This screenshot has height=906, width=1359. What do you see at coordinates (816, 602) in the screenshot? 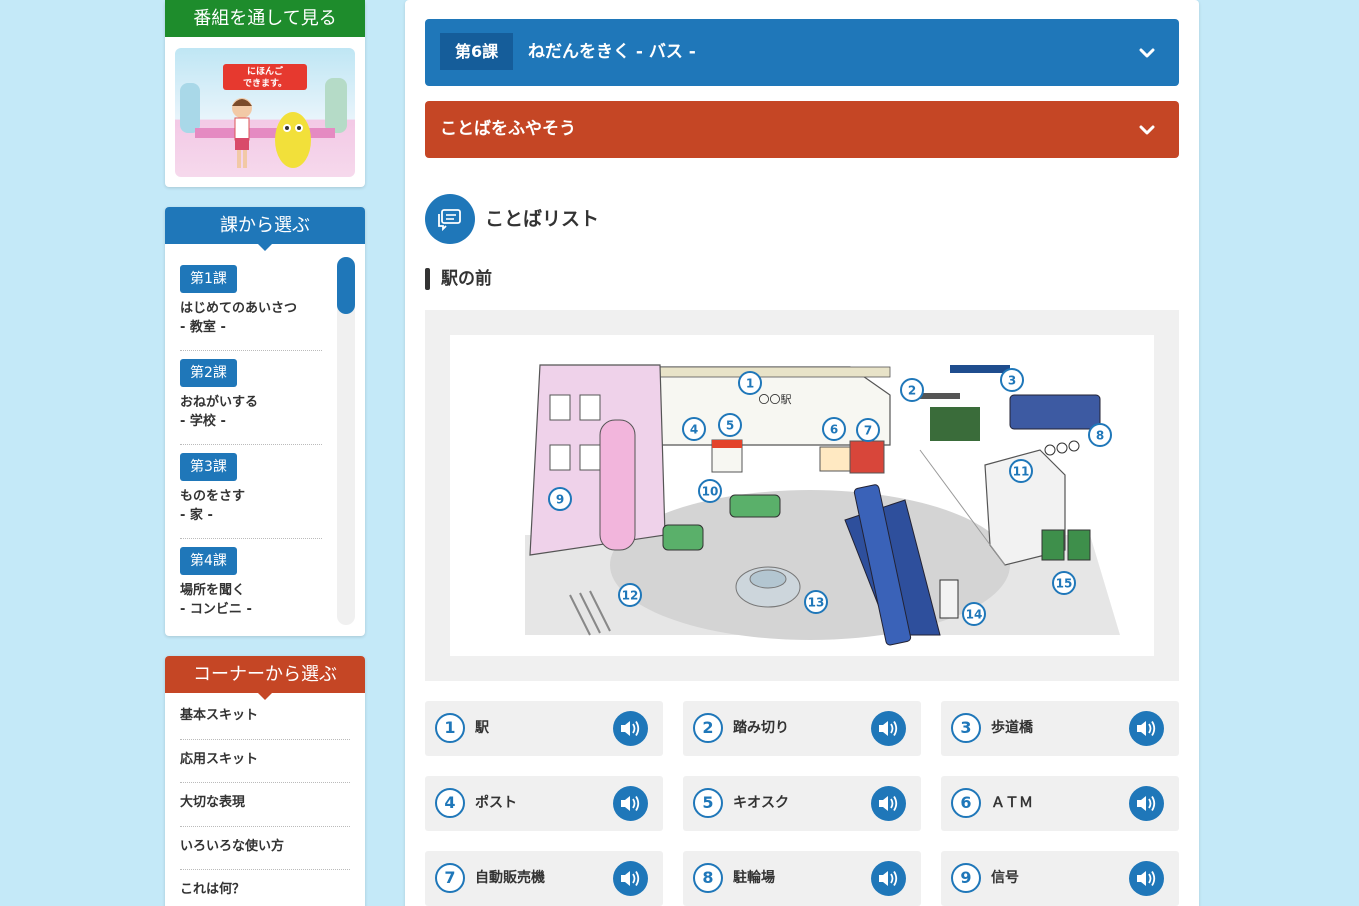
I see `illustration-marker: 13` at bounding box center [816, 602].